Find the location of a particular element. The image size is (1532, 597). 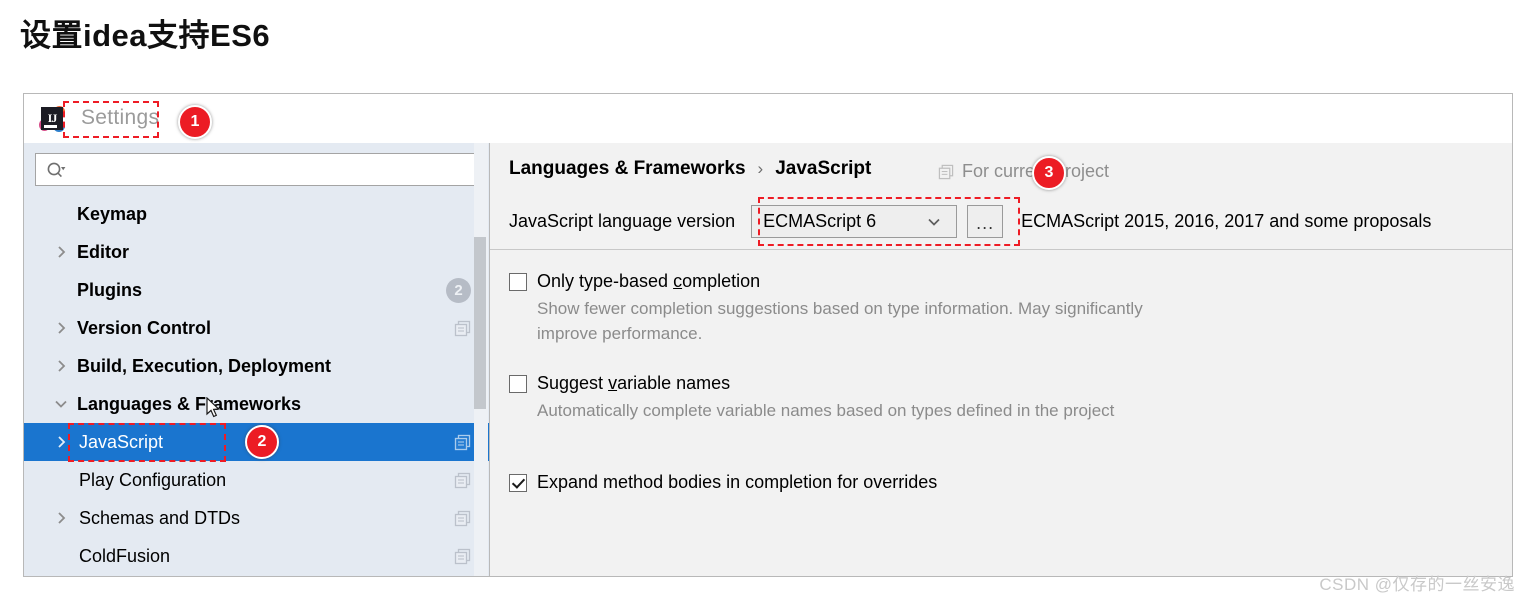

intellij-idea-logo-icon: IJ is located at coordinates (52, 118).